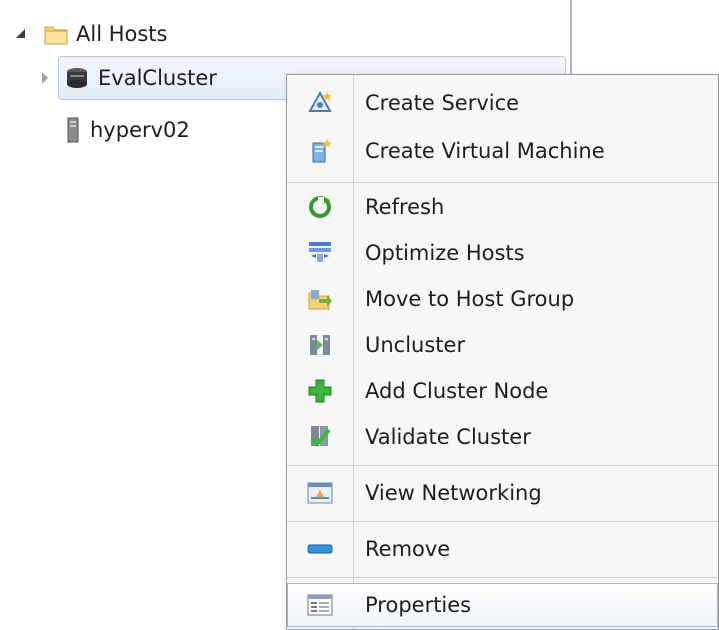 The image size is (719, 630). Describe the element at coordinates (157, 78) in the screenshot. I see `tree-node-label: EvalCluster` at that location.